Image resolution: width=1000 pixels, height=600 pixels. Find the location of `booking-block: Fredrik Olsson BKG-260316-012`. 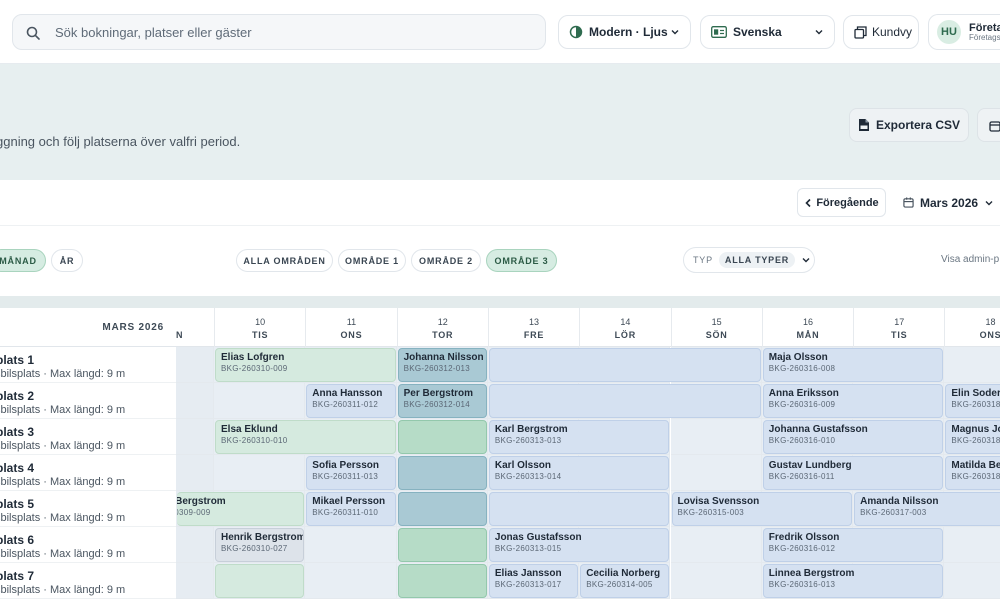

booking-block: Fredrik Olsson BKG-260316-012 is located at coordinates (853, 545).